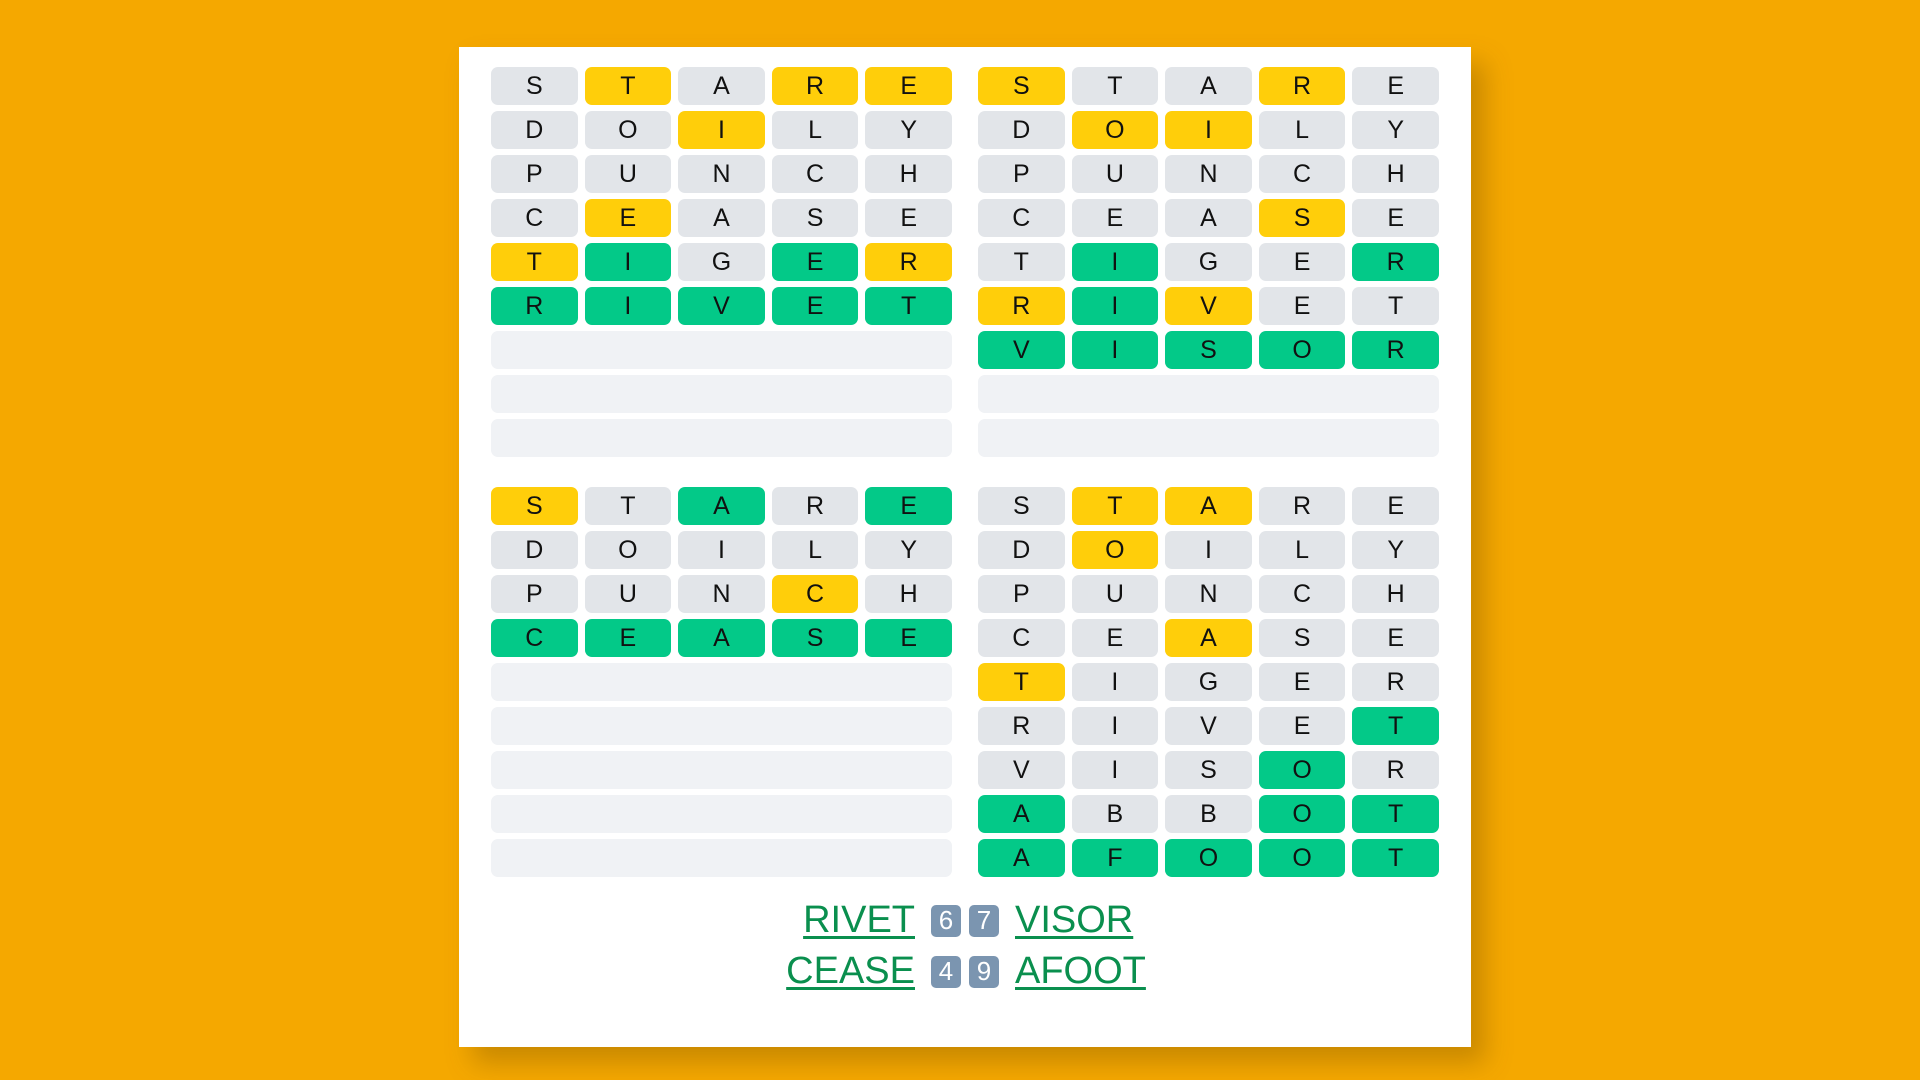 The width and height of the screenshot is (1920, 1080). Describe the element at coordinates (1115, 814) in the screenshot. I see `letter-tile: B` at that location.